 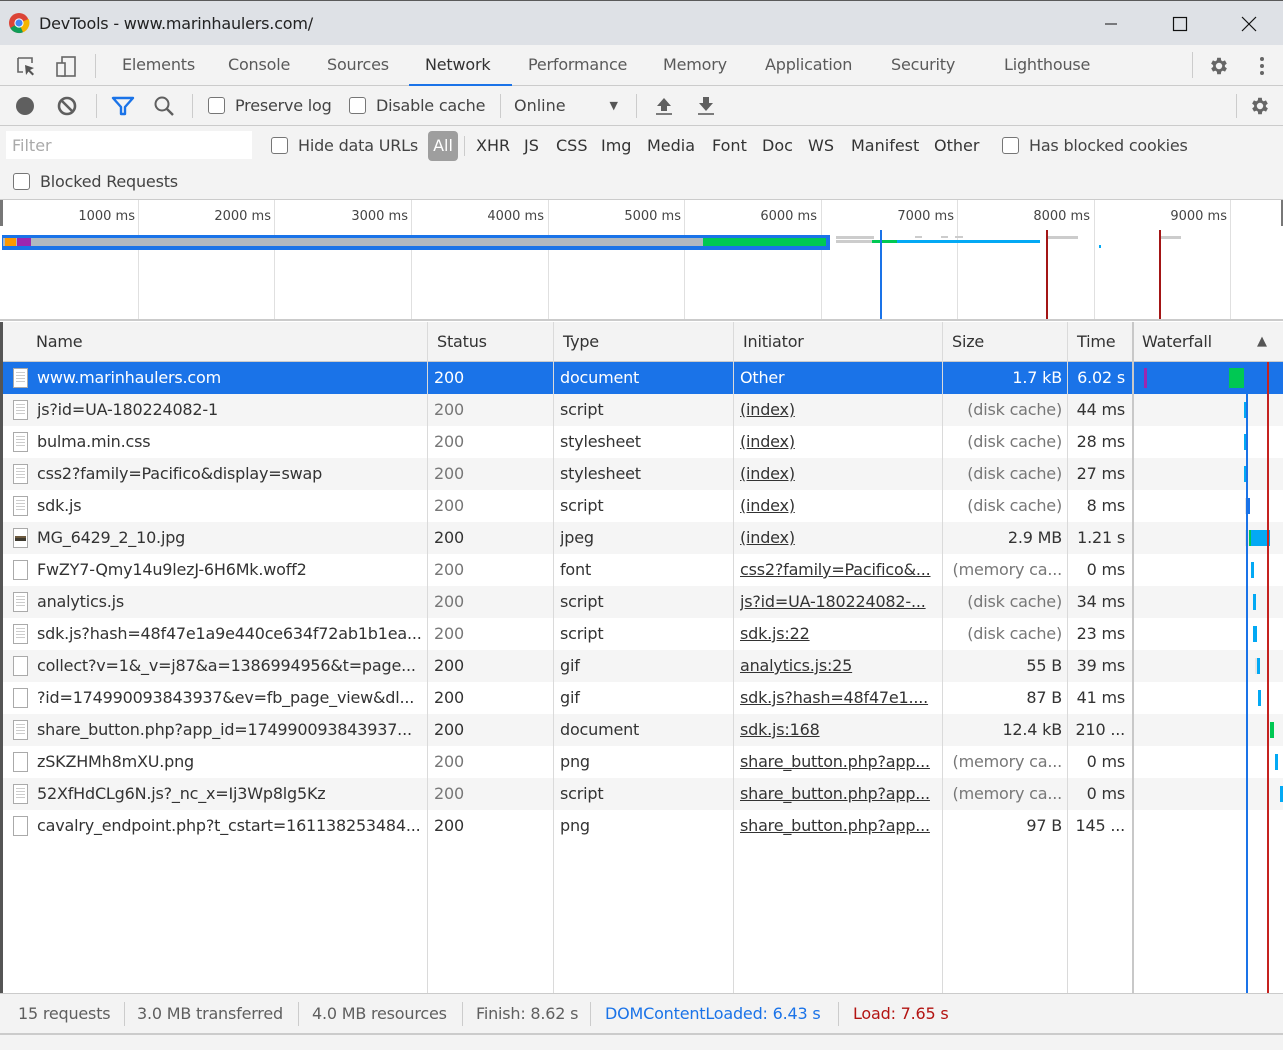 I want to click on hide-data-urls-check, so click(x=279, y=145).